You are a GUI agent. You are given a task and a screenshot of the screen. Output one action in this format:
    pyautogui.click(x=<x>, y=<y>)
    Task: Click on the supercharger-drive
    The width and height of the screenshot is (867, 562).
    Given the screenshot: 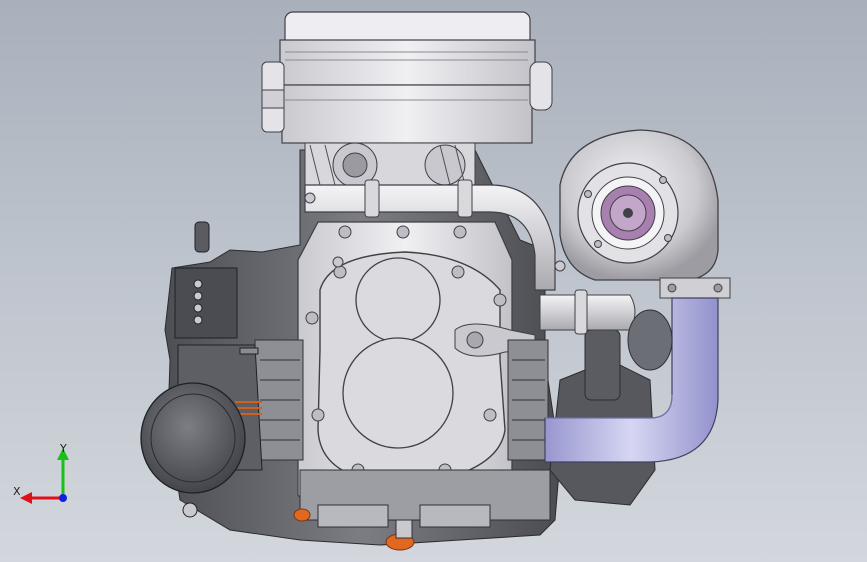 What is the action you would take?
    pyautogui.click(x=390, y=165)
    